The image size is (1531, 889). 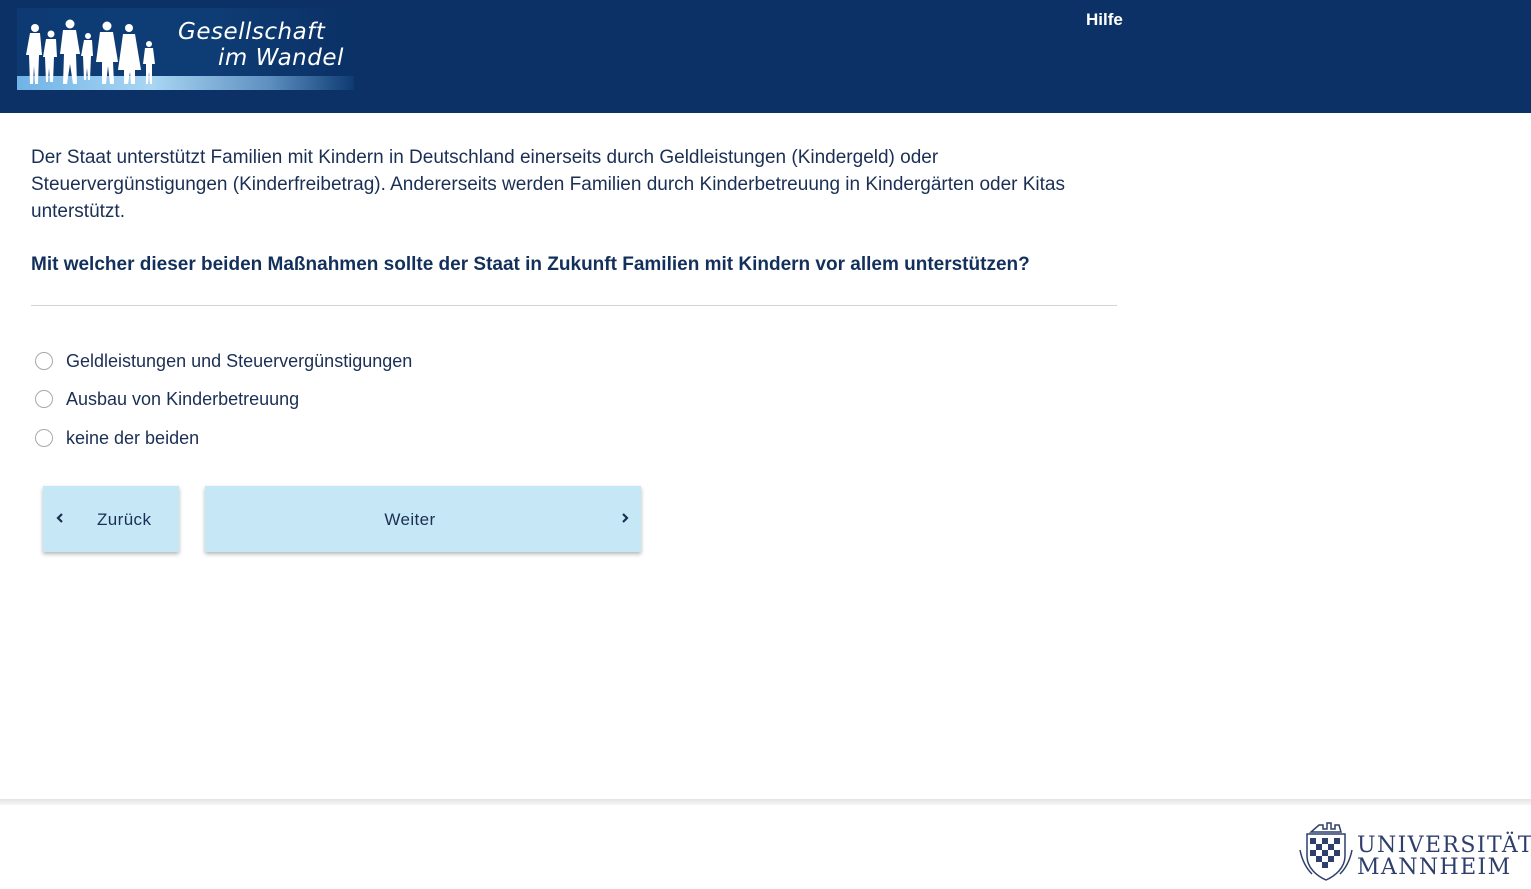 I want to click on chevron-right-icon, so click(x=625, y=518).